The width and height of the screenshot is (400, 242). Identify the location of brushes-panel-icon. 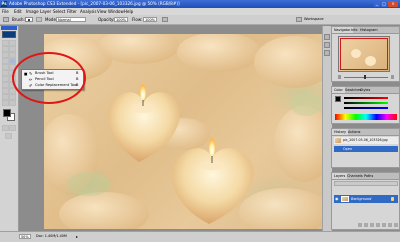
(327, 37).